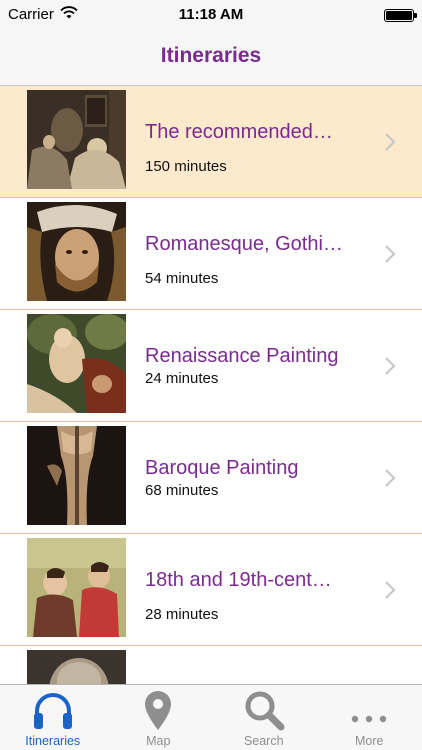  I want to click on tab-search: Search, so click(264, 717).